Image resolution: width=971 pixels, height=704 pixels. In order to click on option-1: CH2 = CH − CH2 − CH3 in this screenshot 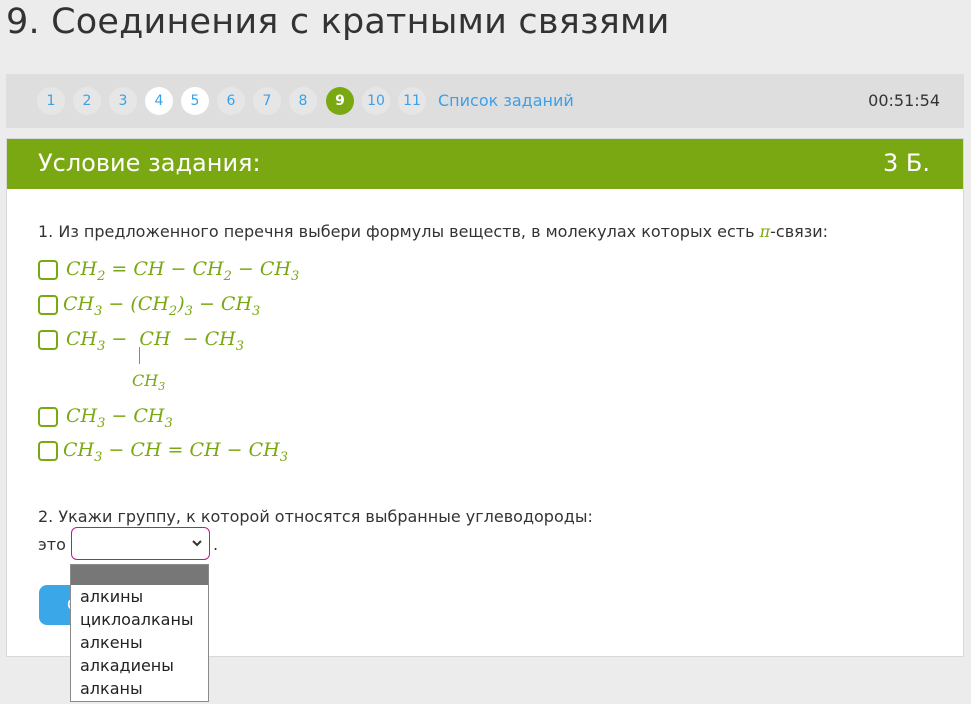, I will do `click(168, 273)`.